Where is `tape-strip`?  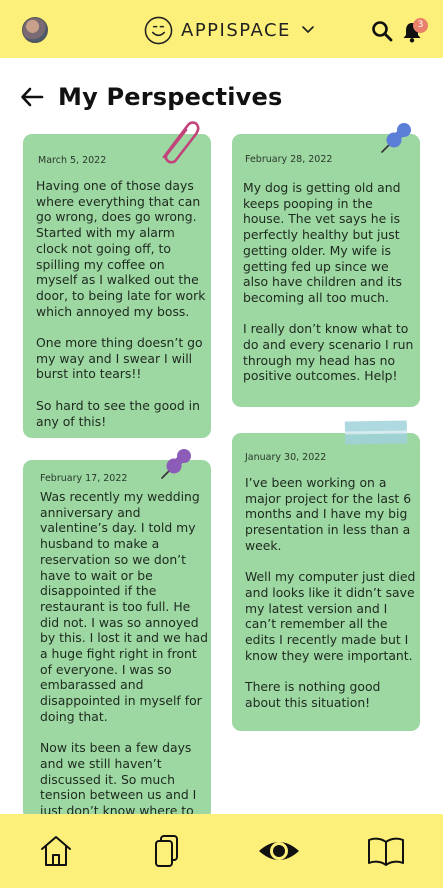 tape-strip is located at coordinates (376, 432).